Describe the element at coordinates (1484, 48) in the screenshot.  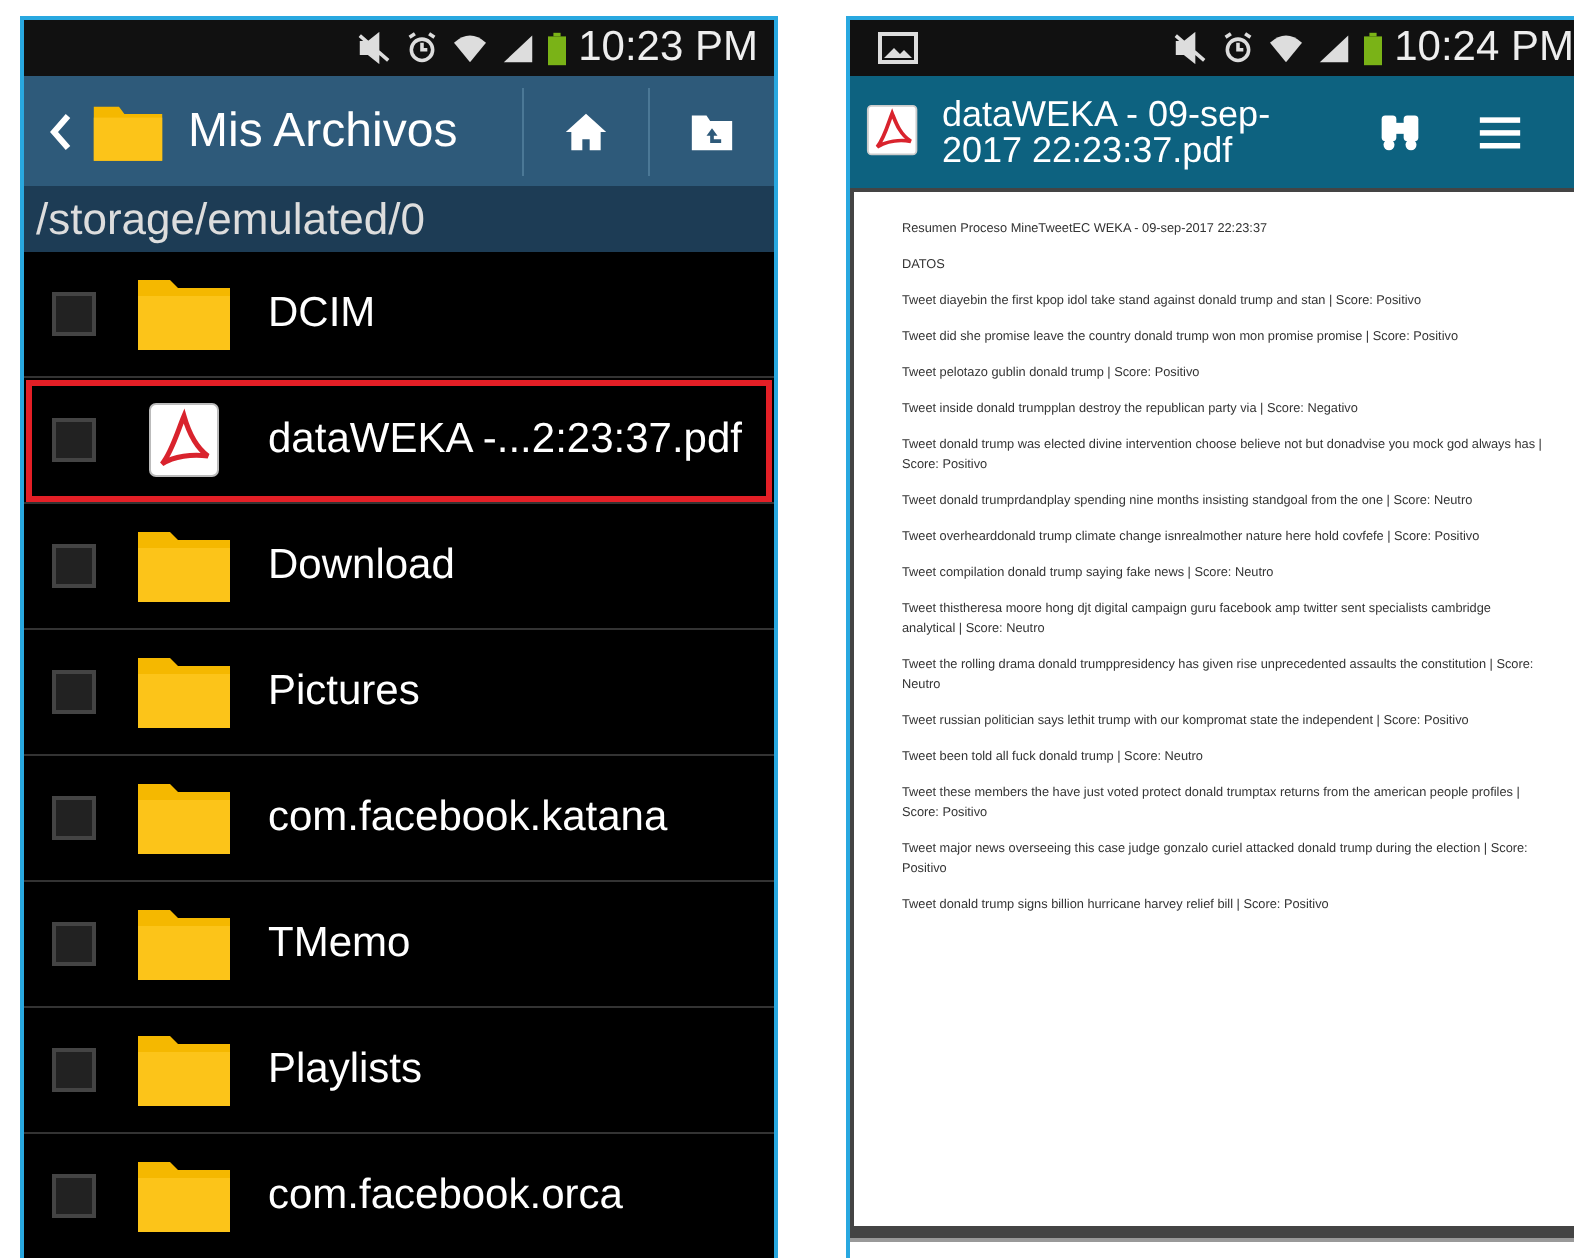
I see `status-time: 10:24 PM` at that location.